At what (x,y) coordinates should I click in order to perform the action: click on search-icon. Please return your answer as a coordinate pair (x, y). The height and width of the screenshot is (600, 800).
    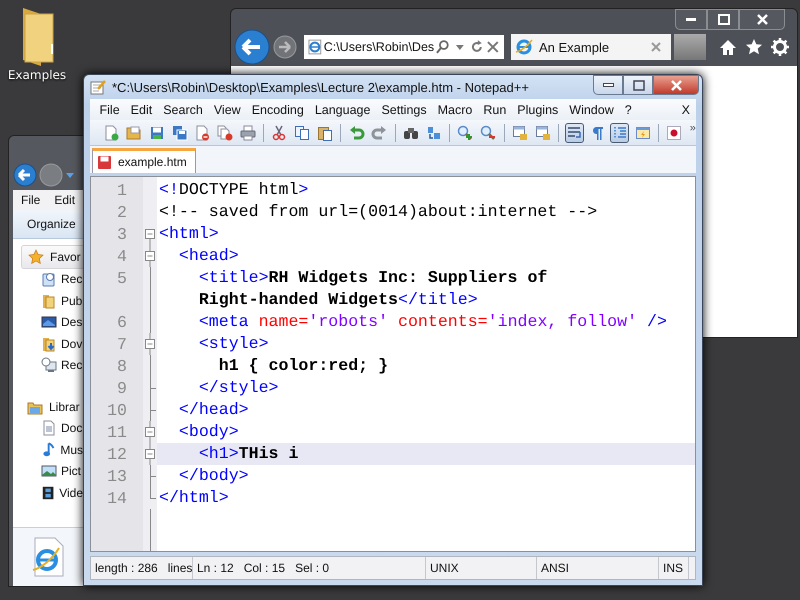
    Looking at the image, I should click on (443, 47).